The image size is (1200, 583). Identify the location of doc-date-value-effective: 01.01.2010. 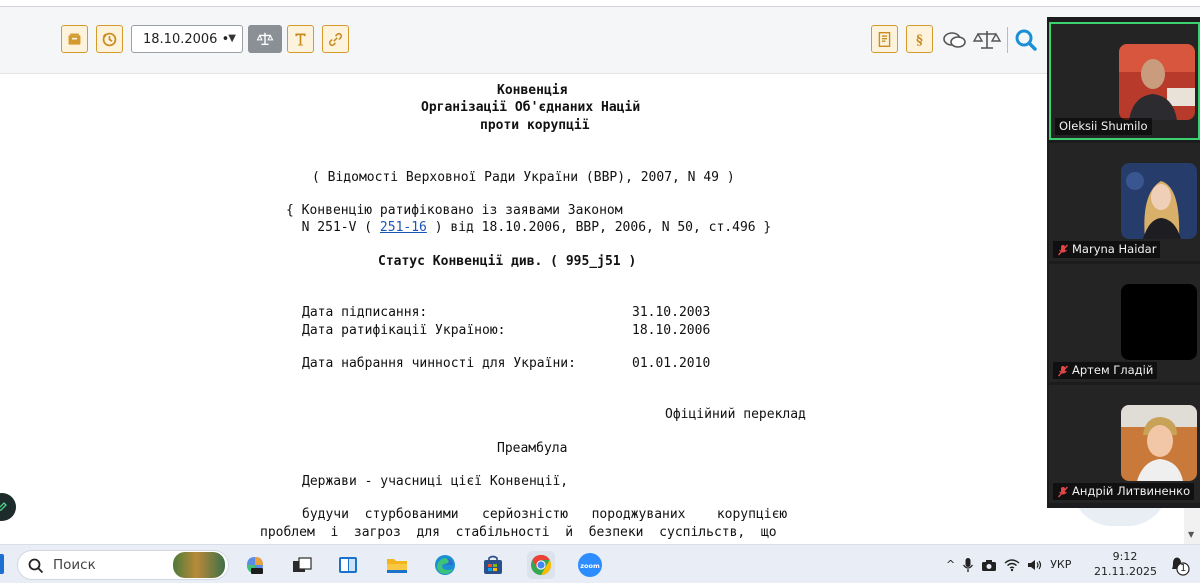
(671, 363).